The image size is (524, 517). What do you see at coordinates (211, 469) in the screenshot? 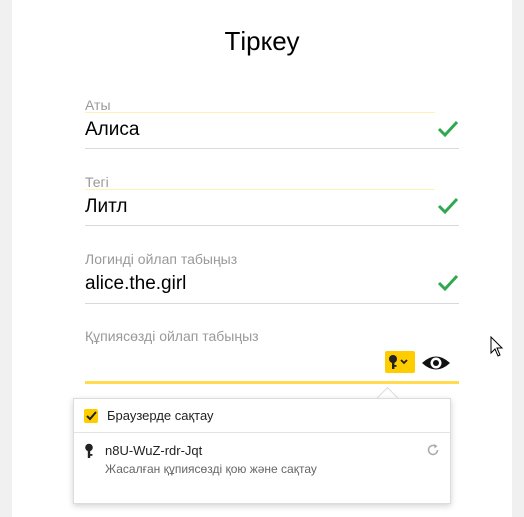
I see `suggested-password-action: Жасалған құпиясөзді қою және сақтау` at bounding box center [211, 469].